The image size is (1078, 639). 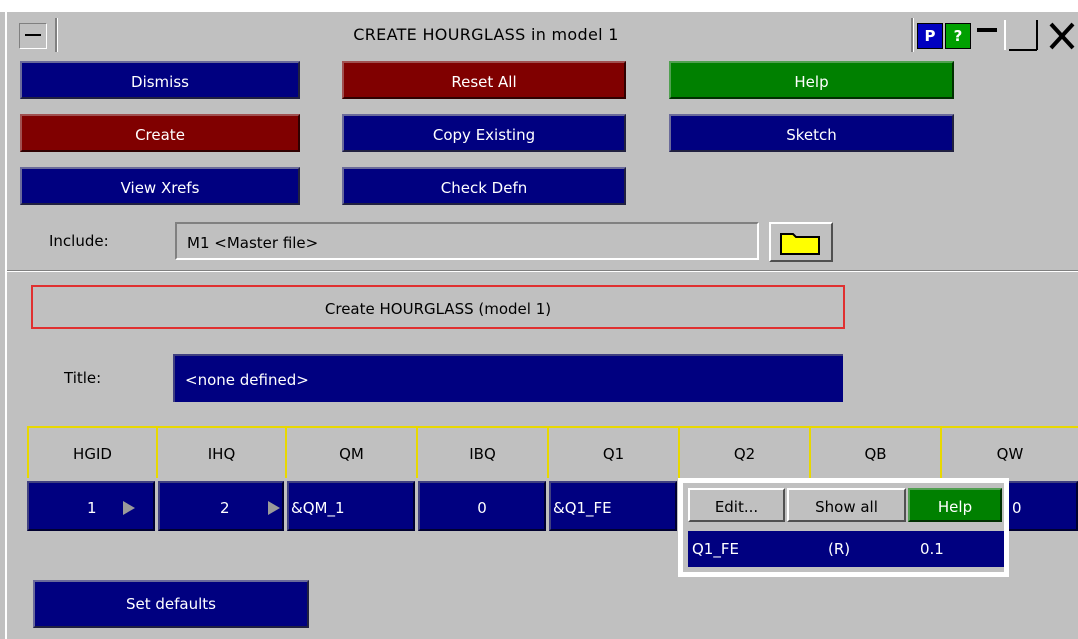 I want to click on cell-ihq: 2, so click(x=221, y=506).